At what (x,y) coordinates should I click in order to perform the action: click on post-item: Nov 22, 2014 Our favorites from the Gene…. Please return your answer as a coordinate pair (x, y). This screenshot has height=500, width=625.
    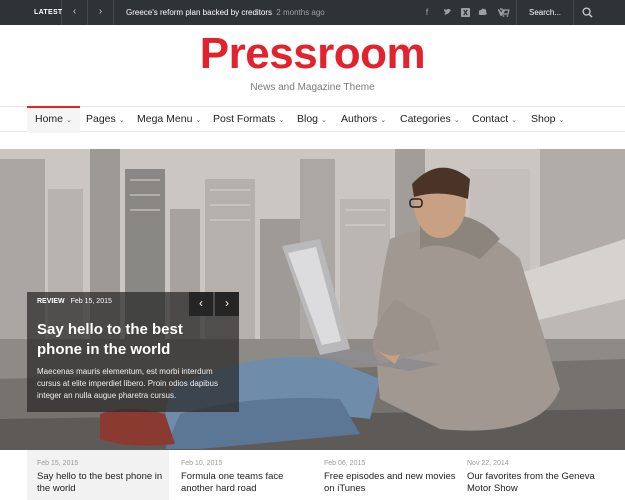
    Looking at the image, I should click on (528, 475).